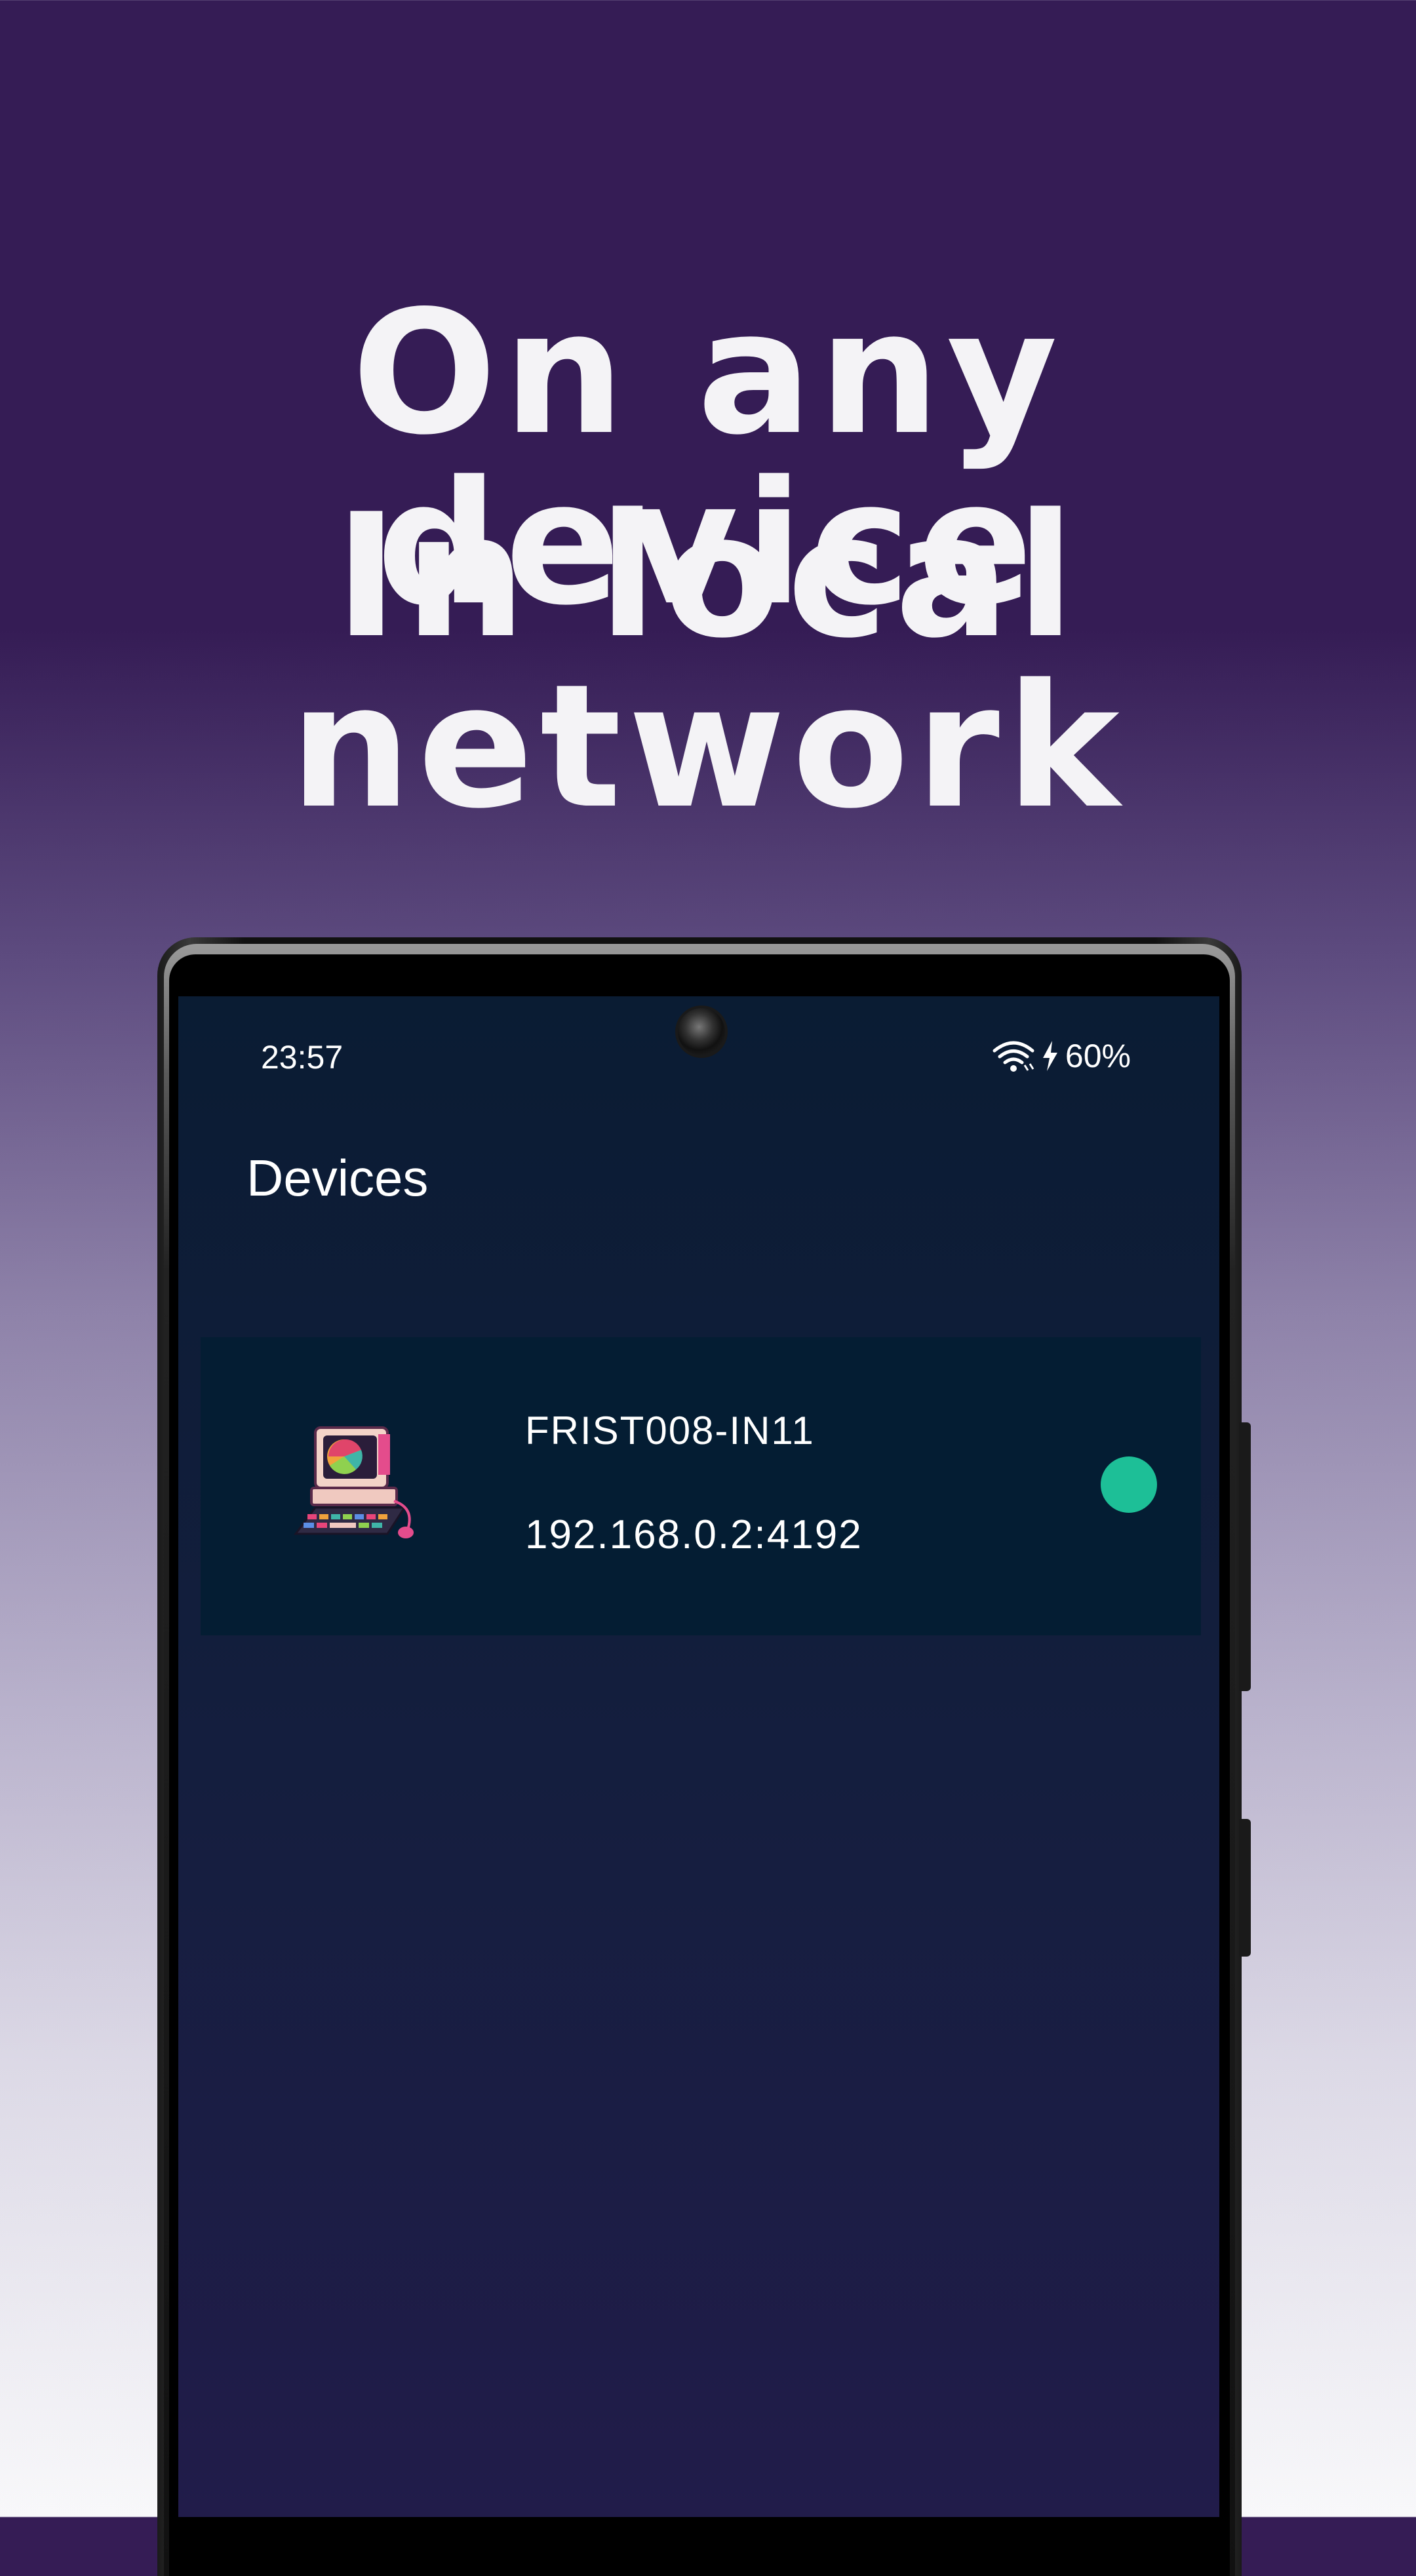  What do you see at coordinates (1061, 1056) in the screenshot?
I see `status-icons: 60%` at bounding box center [1061, 1056].